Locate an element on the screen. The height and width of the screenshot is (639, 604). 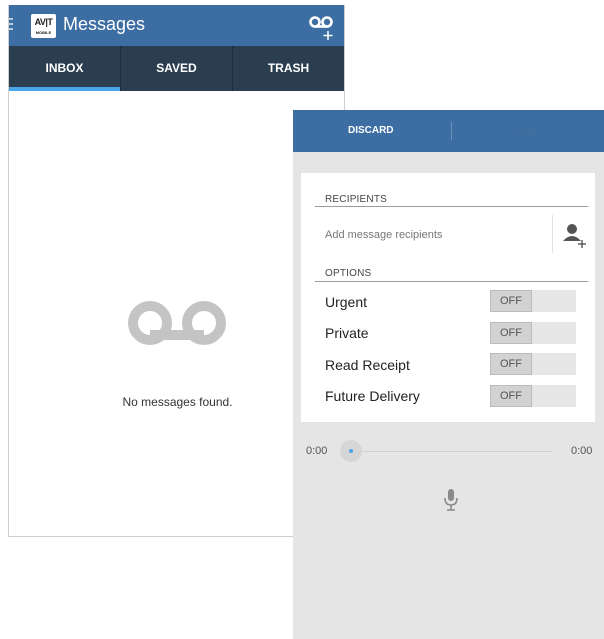
record-button is located at coordinates (451, 500).